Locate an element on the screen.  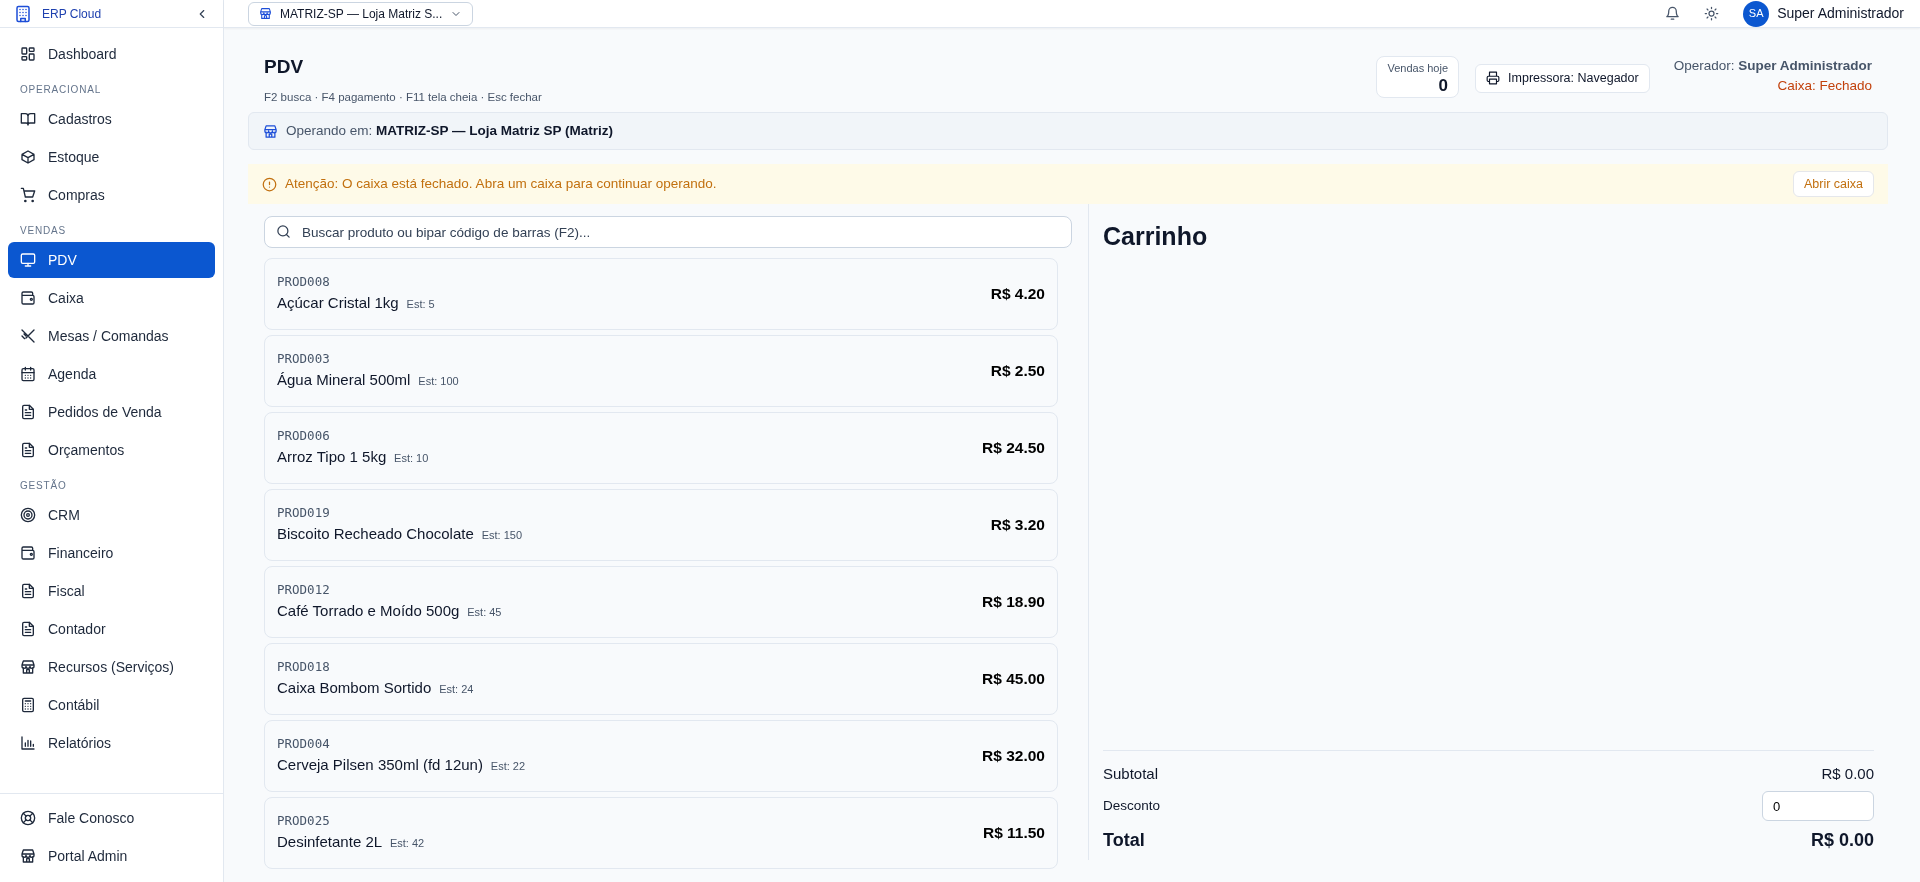
total-label: Total is located at coordinates (1124, 841).